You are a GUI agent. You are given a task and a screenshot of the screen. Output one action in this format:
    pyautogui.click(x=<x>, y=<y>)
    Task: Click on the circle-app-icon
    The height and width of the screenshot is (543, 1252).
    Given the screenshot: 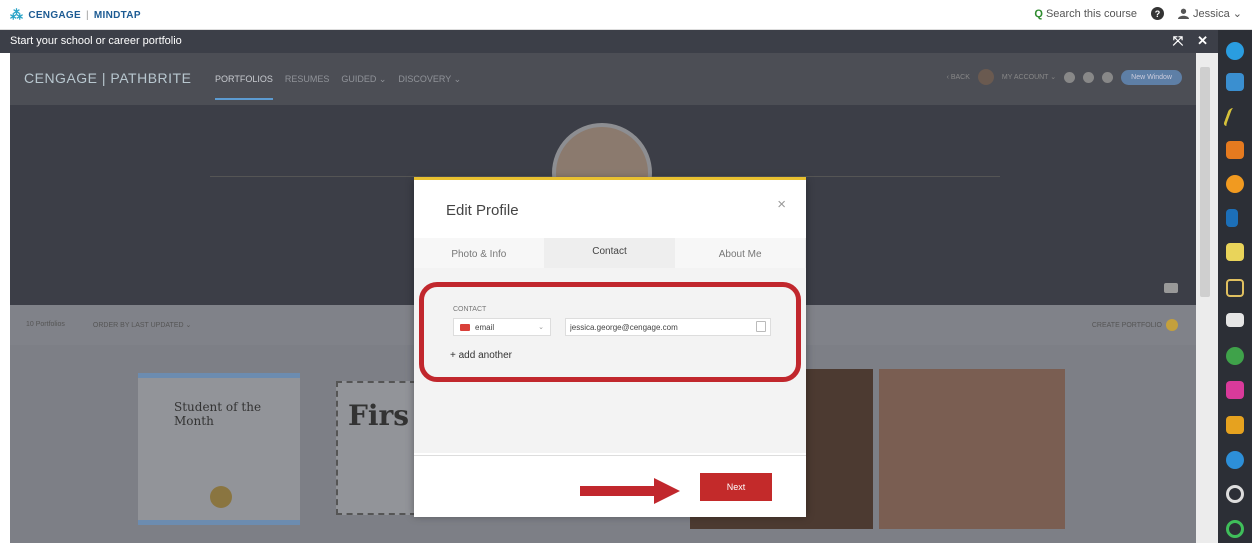 What is the action you would take?
    pyautogui.click(x=1235, y=529)
    